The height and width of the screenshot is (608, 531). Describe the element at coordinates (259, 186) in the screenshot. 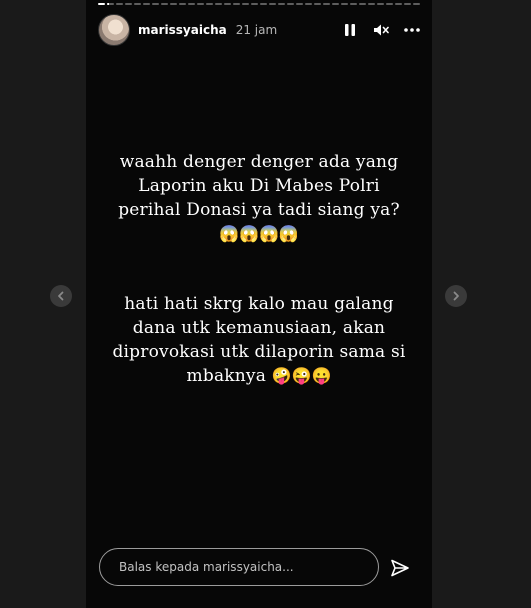

I see `text-line: Laporin aku Di Mabes Polri` at that location.